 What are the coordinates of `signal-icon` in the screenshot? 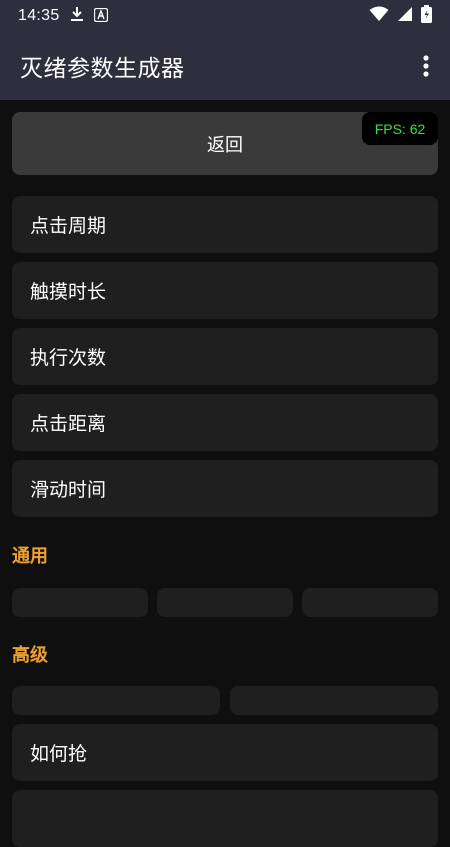 It's located at (405, 16).